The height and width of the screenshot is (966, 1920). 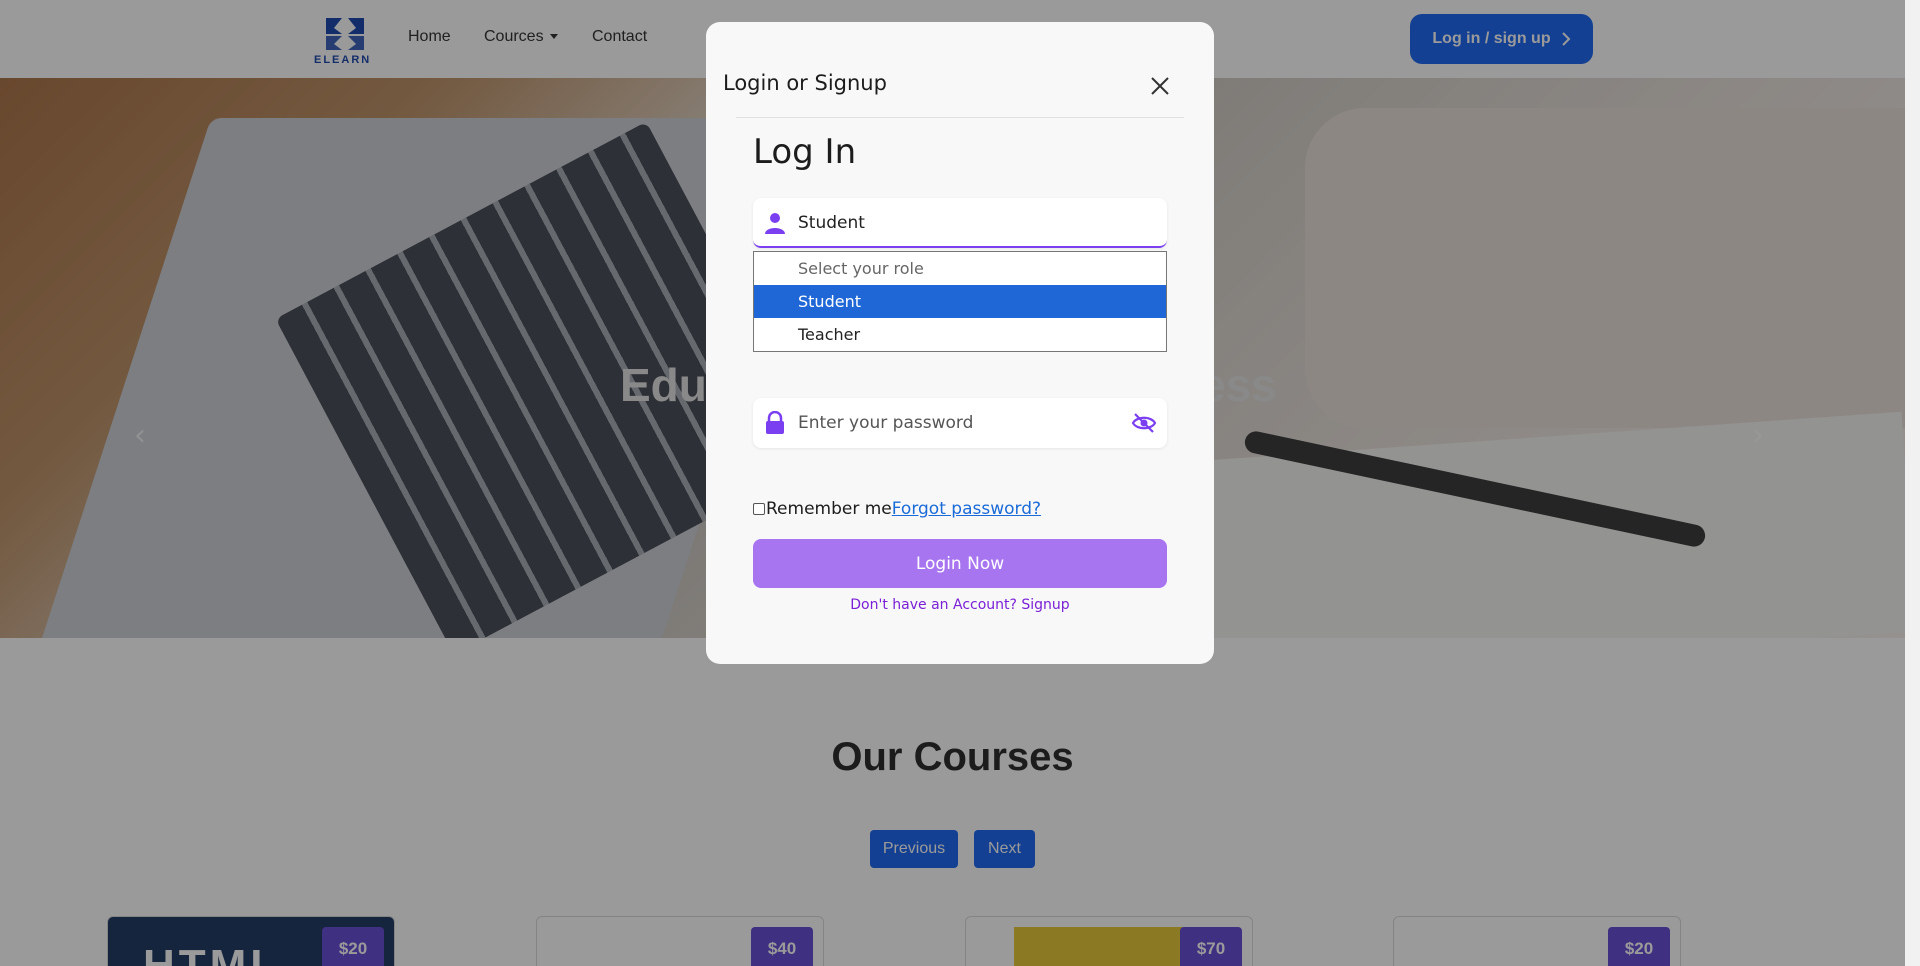 I want to click on remember-row: Remember me Forgot password?, so click(x=897, y=509).